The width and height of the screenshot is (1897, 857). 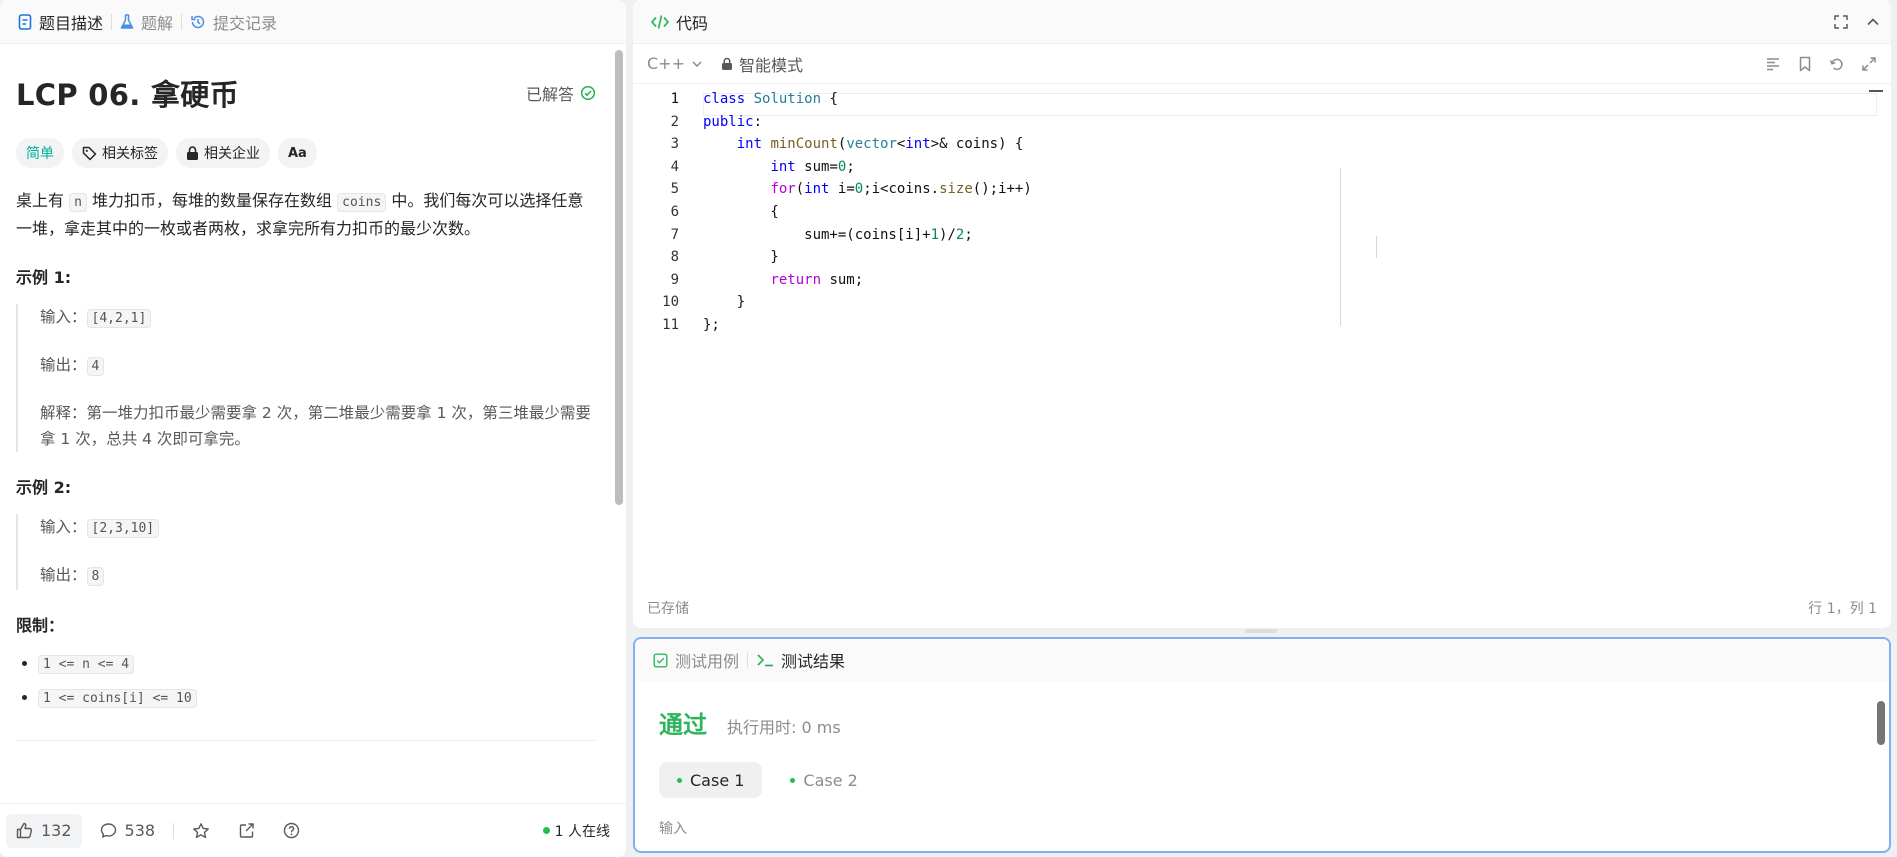 I want to click on code-line: 5 for(int i=0;i<coins.size();i++), so click(x=1262, y=189).